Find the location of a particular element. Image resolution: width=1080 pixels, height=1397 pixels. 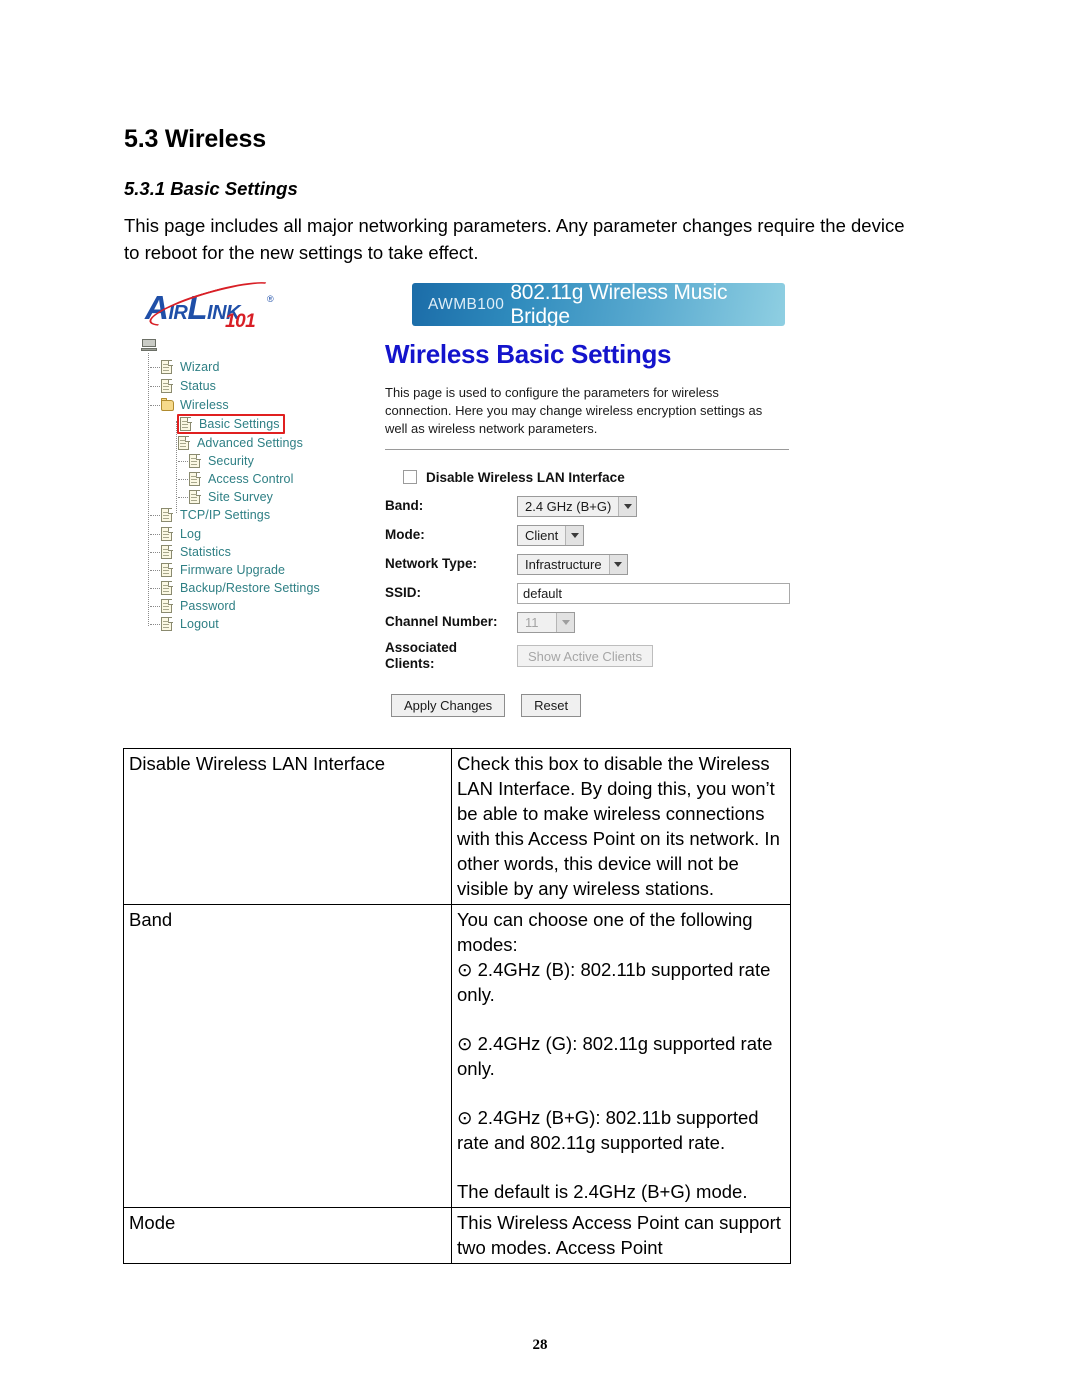

network-type-row: Network Type: Infrastructure is located at coordinates (587, 564).